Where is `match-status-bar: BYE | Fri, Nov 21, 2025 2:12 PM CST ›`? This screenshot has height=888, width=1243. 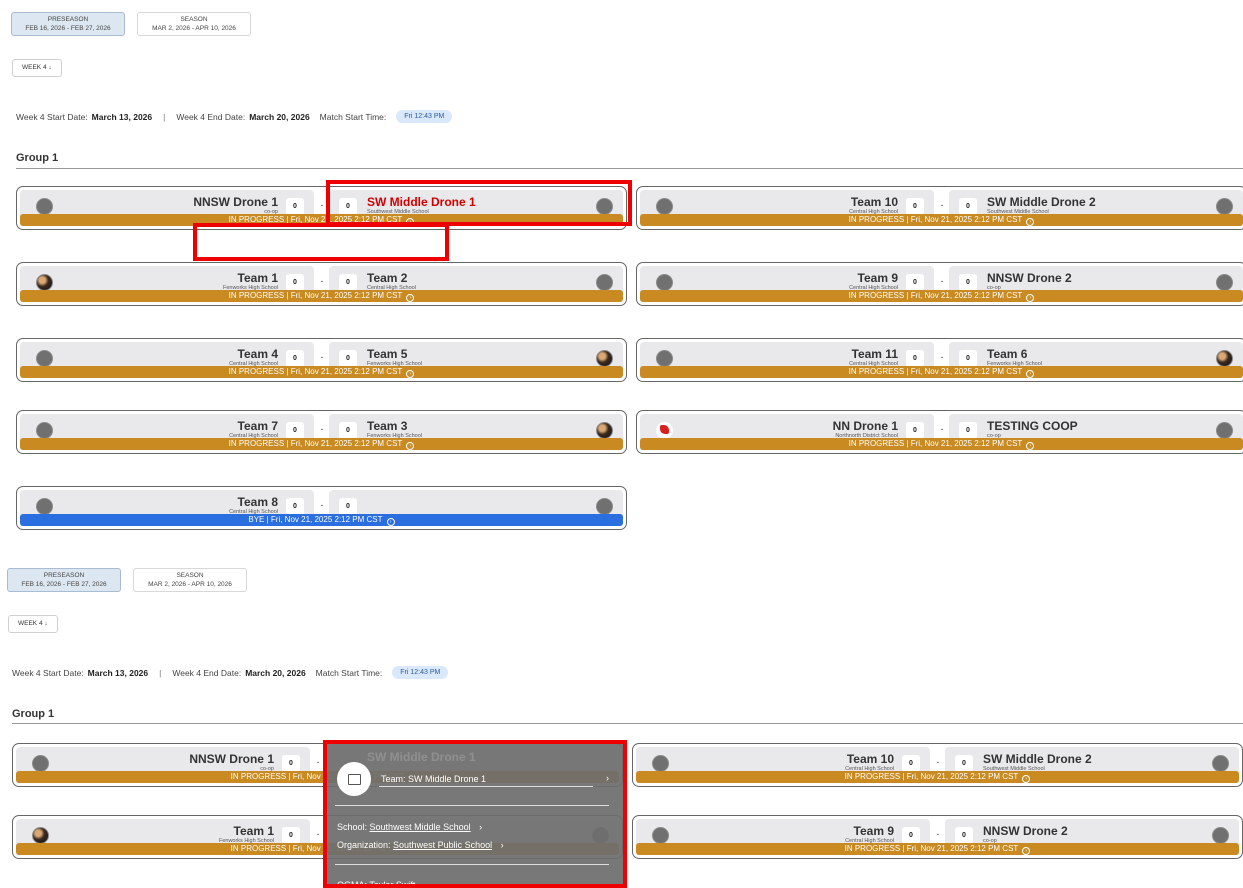 match-status-bar: BYE | Fri, Nov 21, 2025 2:12 PM CST › is located at coordinates (321, 520).